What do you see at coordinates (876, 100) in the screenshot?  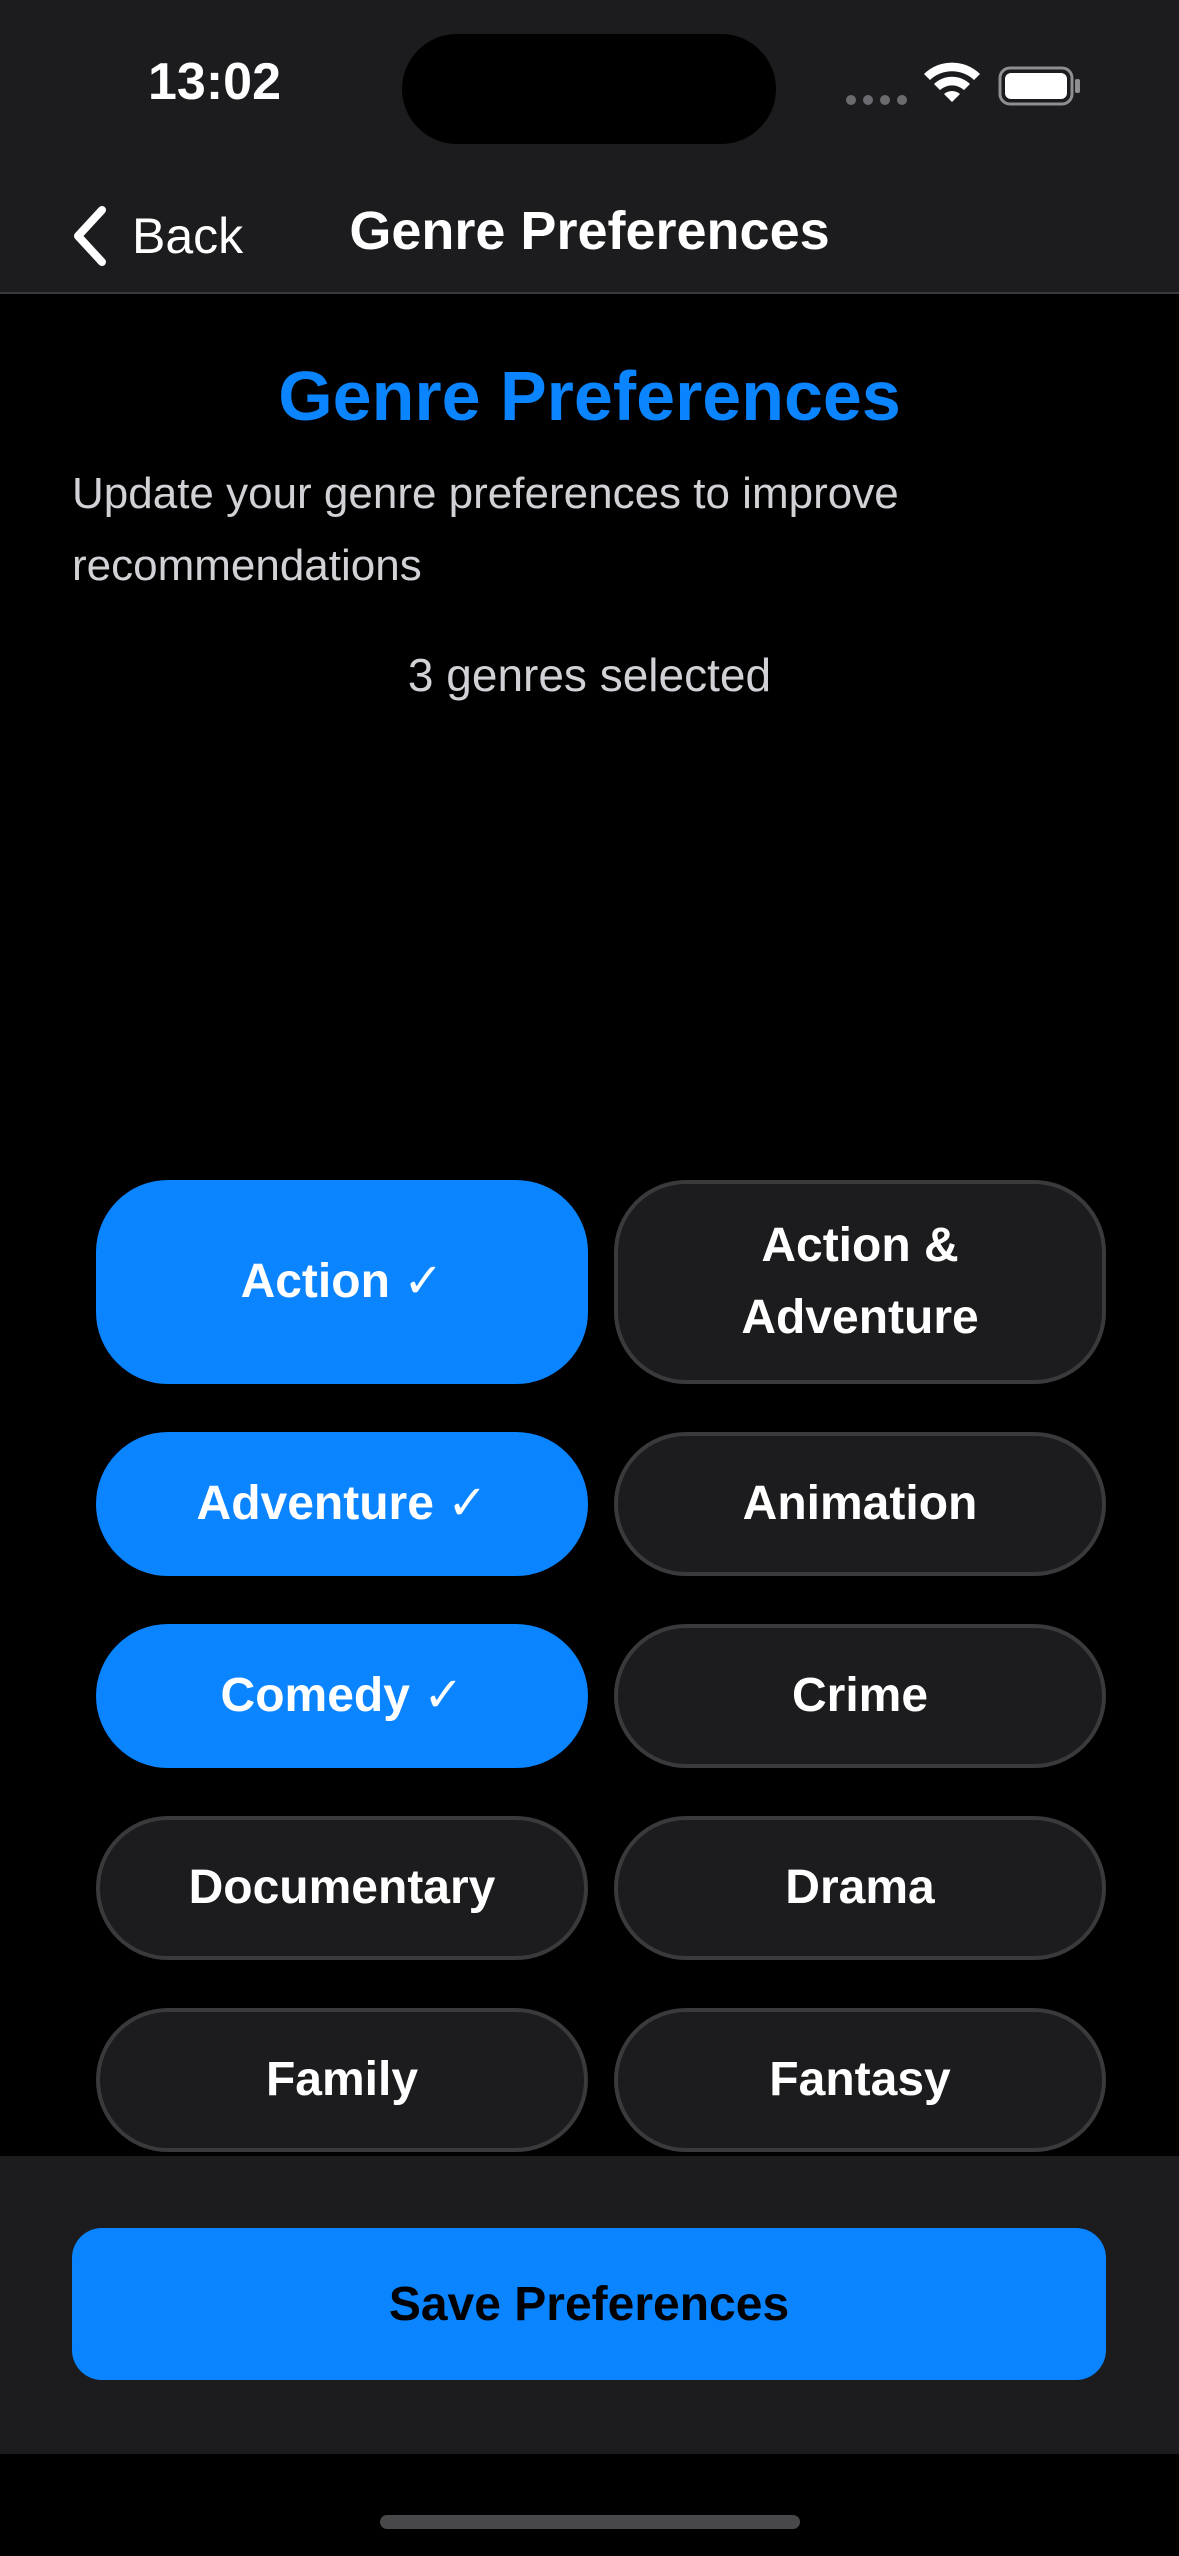 I see `signal-dots-icon` at bounding box center [876, 100].